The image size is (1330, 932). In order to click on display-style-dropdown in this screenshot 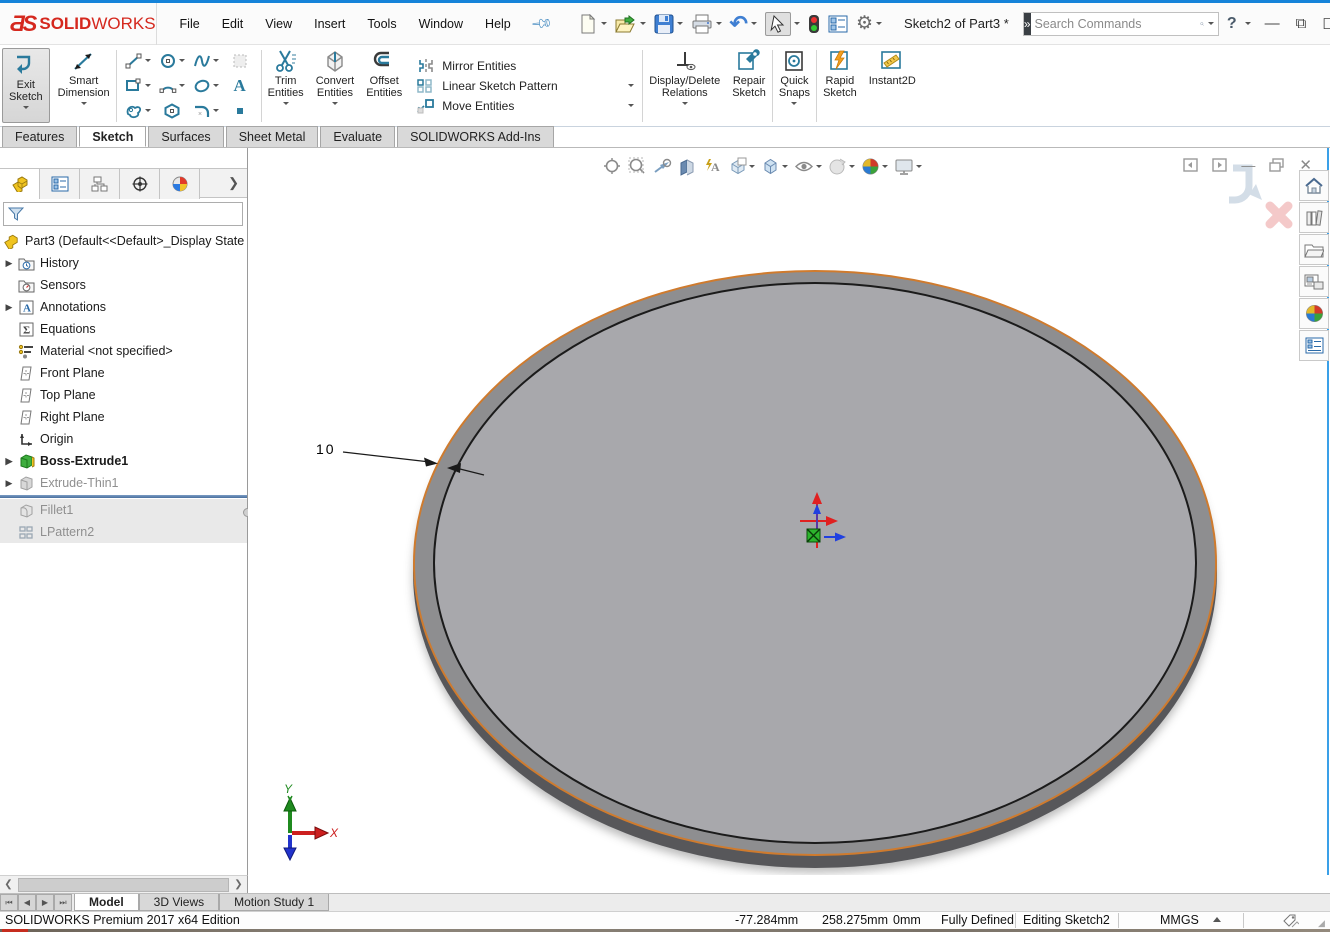, I will do `click(785, 166)`.